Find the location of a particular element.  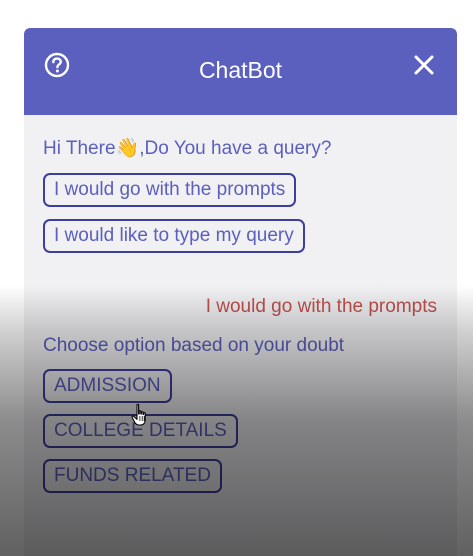

prompts-option-button: I would go with the prompts is located at coordinates (170, 190).